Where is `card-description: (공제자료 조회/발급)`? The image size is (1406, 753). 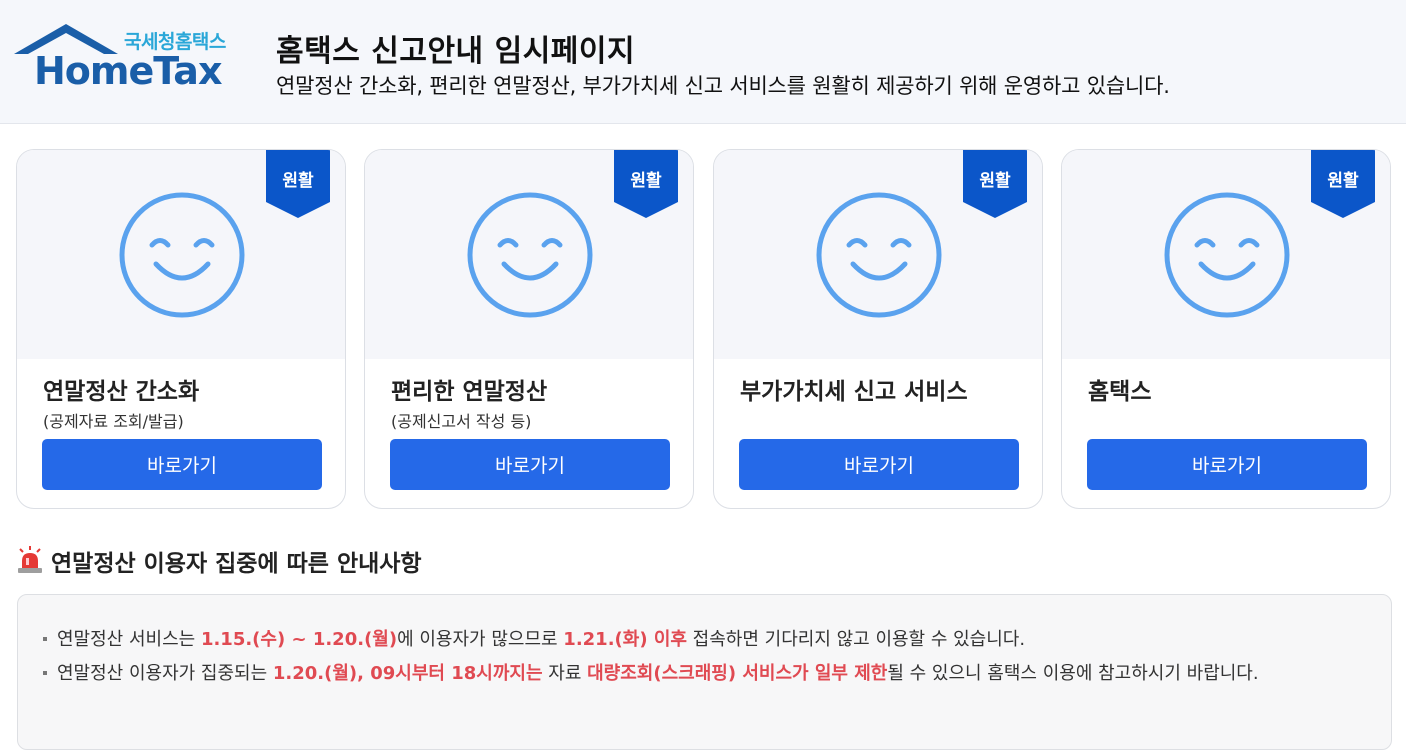
card-description: (공제자료 조회/발급) is located at coordinates (113, 421).